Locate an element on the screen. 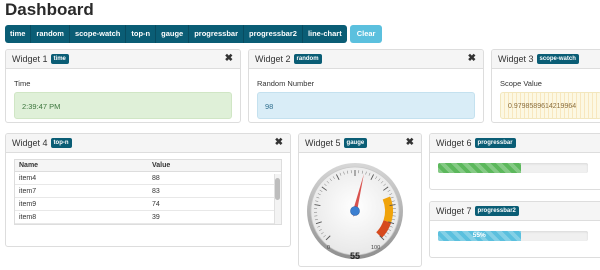 The width and height of the screenshot is (600, 270). table-row: item9 74 is located at coordinates (148, 204).